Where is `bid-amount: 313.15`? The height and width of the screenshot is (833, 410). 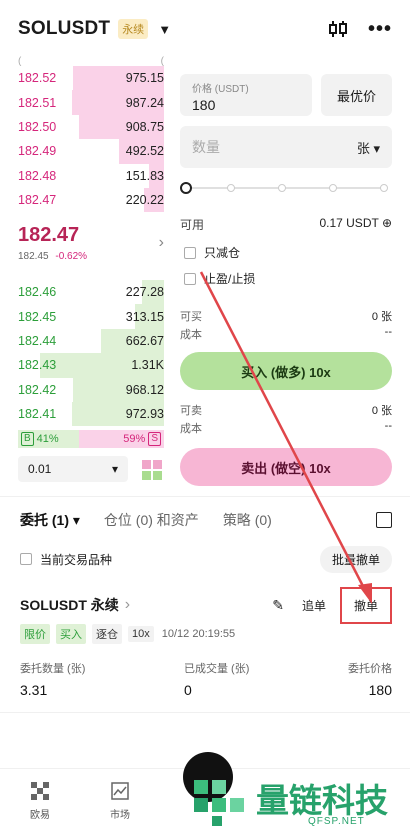
bid-amount: 313.15 is located at coordinates (144, 316).